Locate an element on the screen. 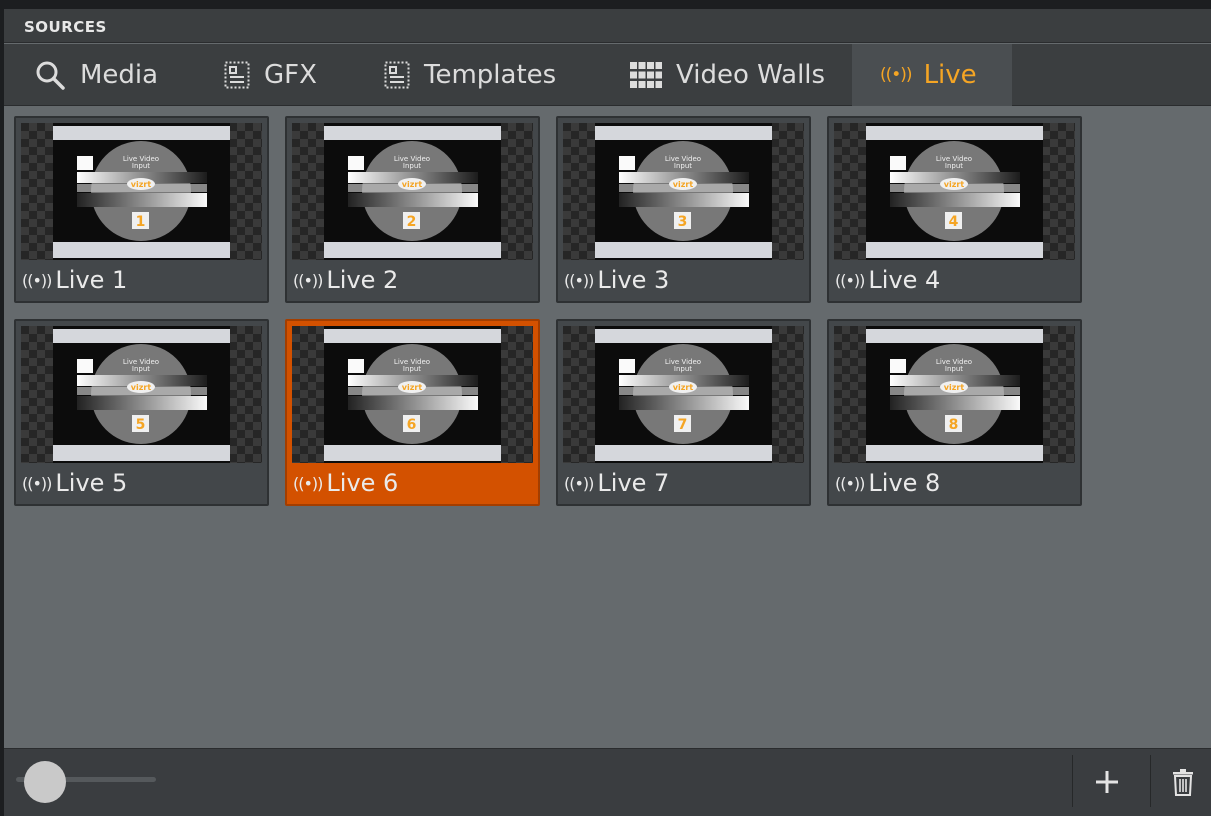  tab-live: ((•)) Live is located at coordinates (932, 75).